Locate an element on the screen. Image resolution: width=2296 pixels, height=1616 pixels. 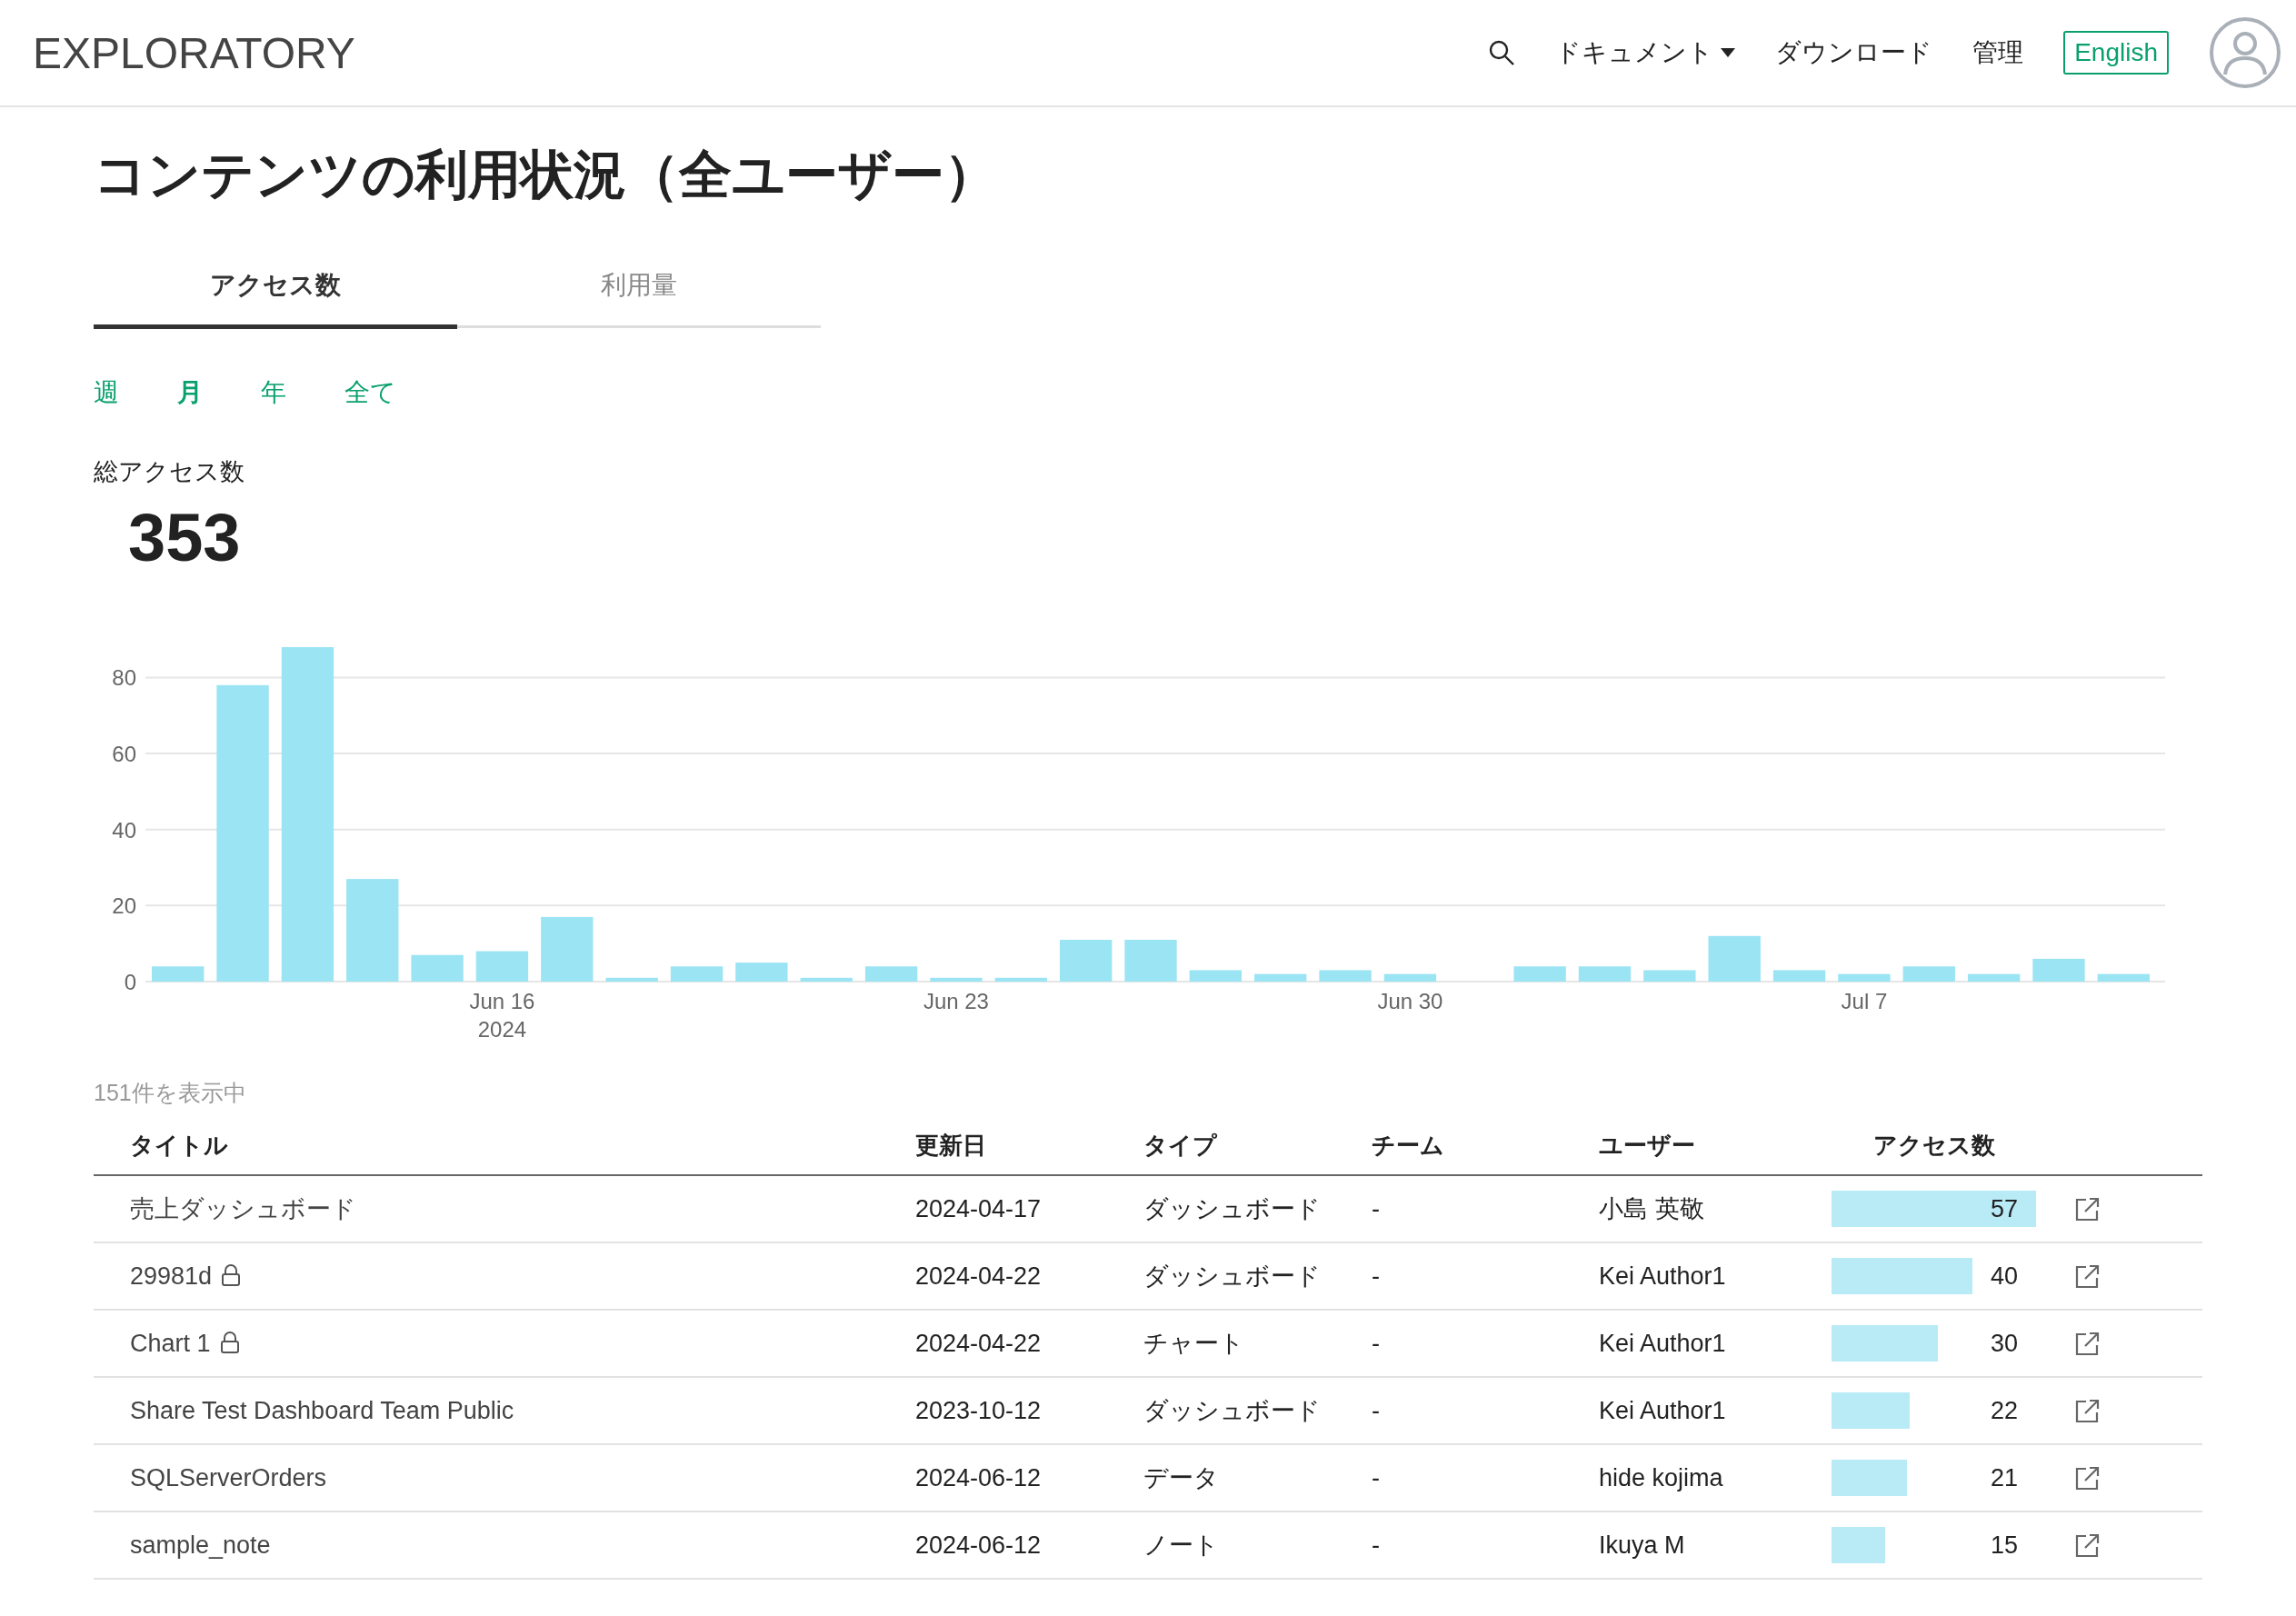
content-title: Chart 1 is located at coordinates (170, 1343).